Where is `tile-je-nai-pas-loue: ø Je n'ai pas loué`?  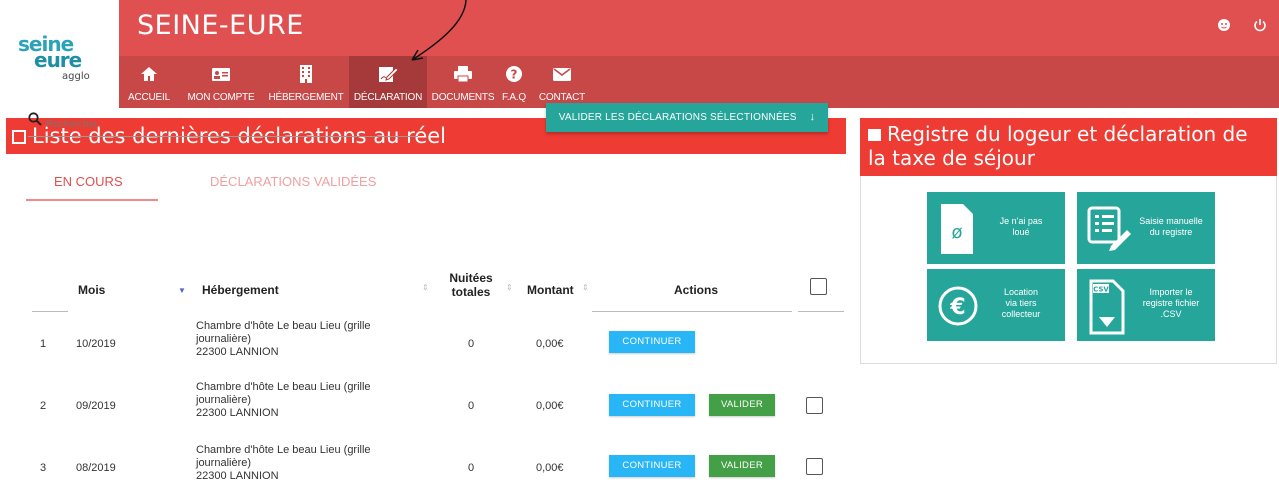
tile-je-nai-pas-loue: ø Je n'ai pas loué is located at coordinates (996, 228).